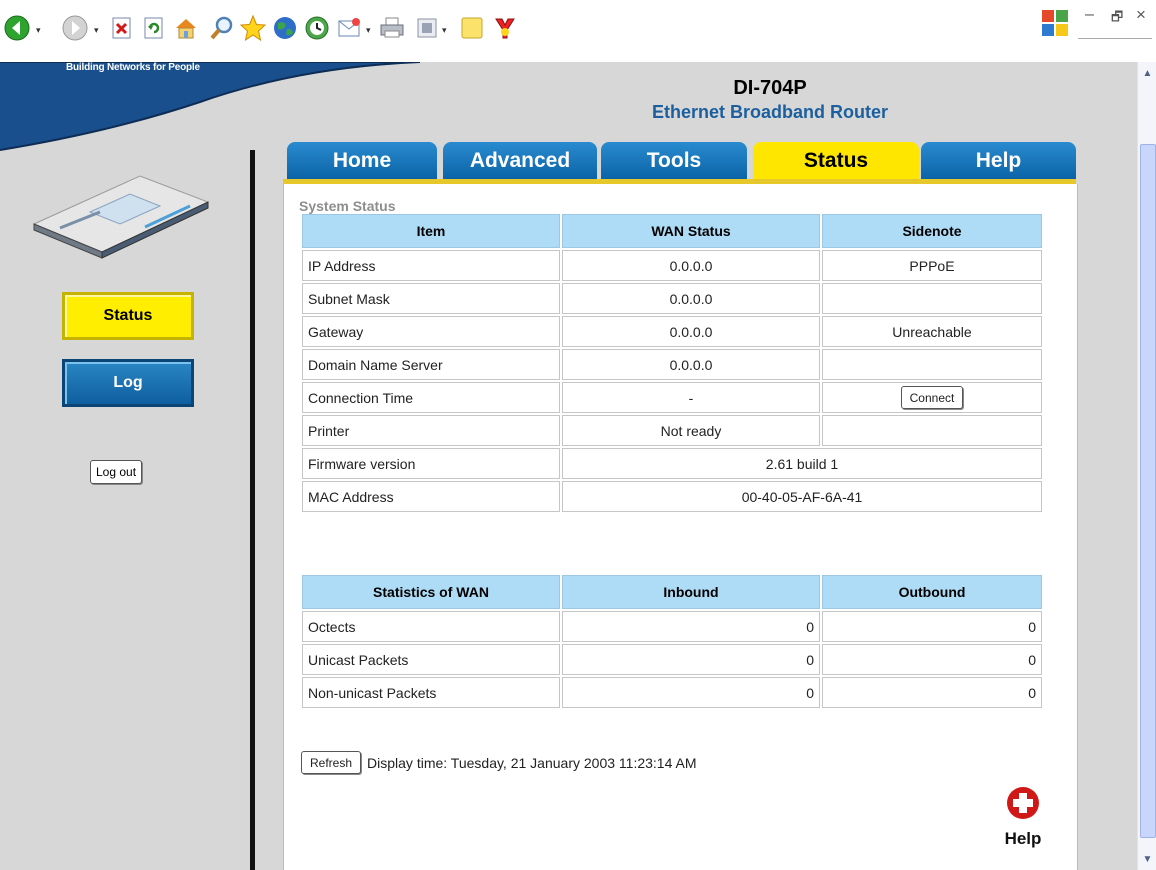  What do you see at coordinates (444, 30) in the screenshot?
I see `edit-dropdown-icon: ▾` at bounding box center [444, 30].